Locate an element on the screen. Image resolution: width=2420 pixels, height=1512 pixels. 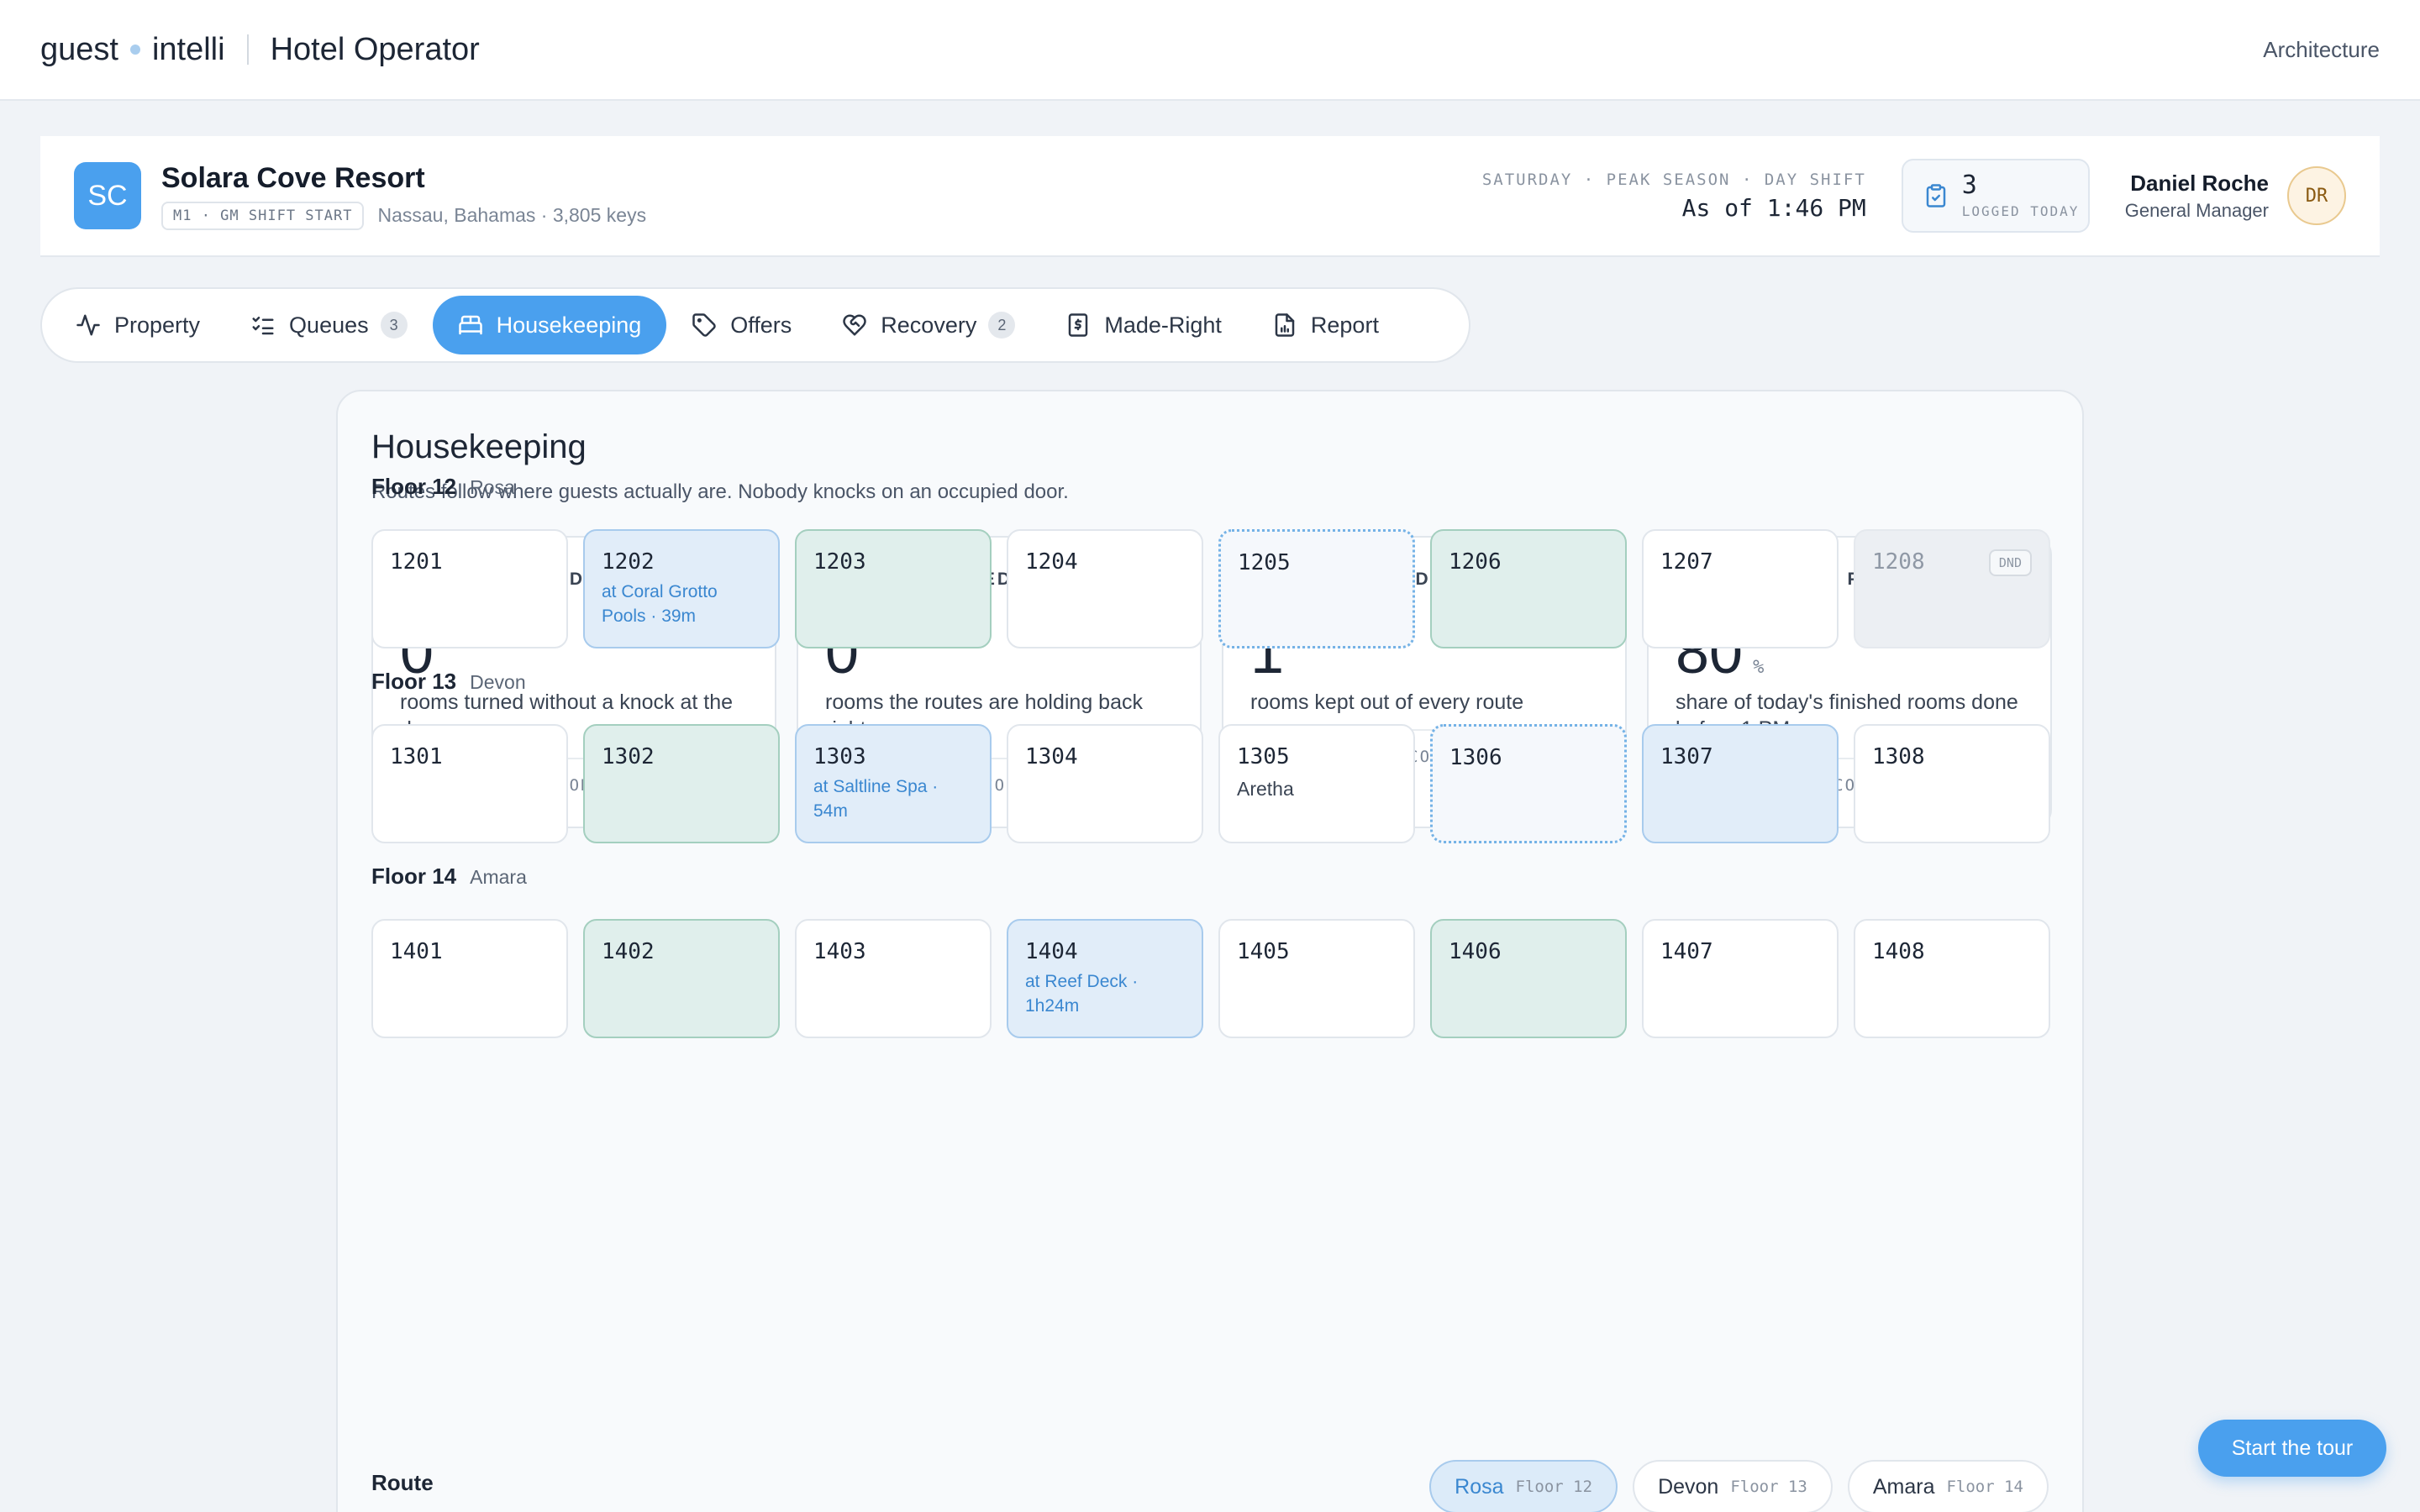
receipt-icon is located at coordinates (1078, 325).